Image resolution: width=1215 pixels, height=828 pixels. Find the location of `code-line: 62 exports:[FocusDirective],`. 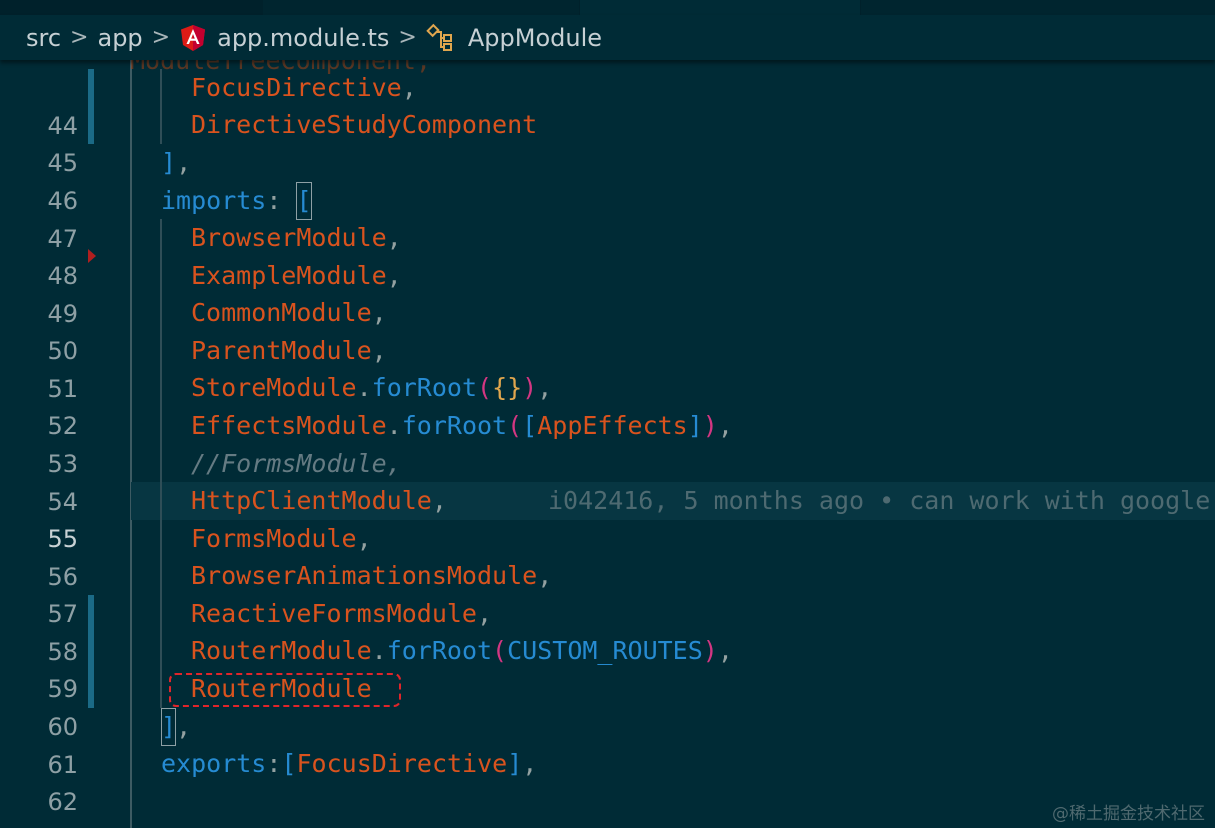

code-line: 62 exports:[FocusDirective], is located at coordinates (607, 780).